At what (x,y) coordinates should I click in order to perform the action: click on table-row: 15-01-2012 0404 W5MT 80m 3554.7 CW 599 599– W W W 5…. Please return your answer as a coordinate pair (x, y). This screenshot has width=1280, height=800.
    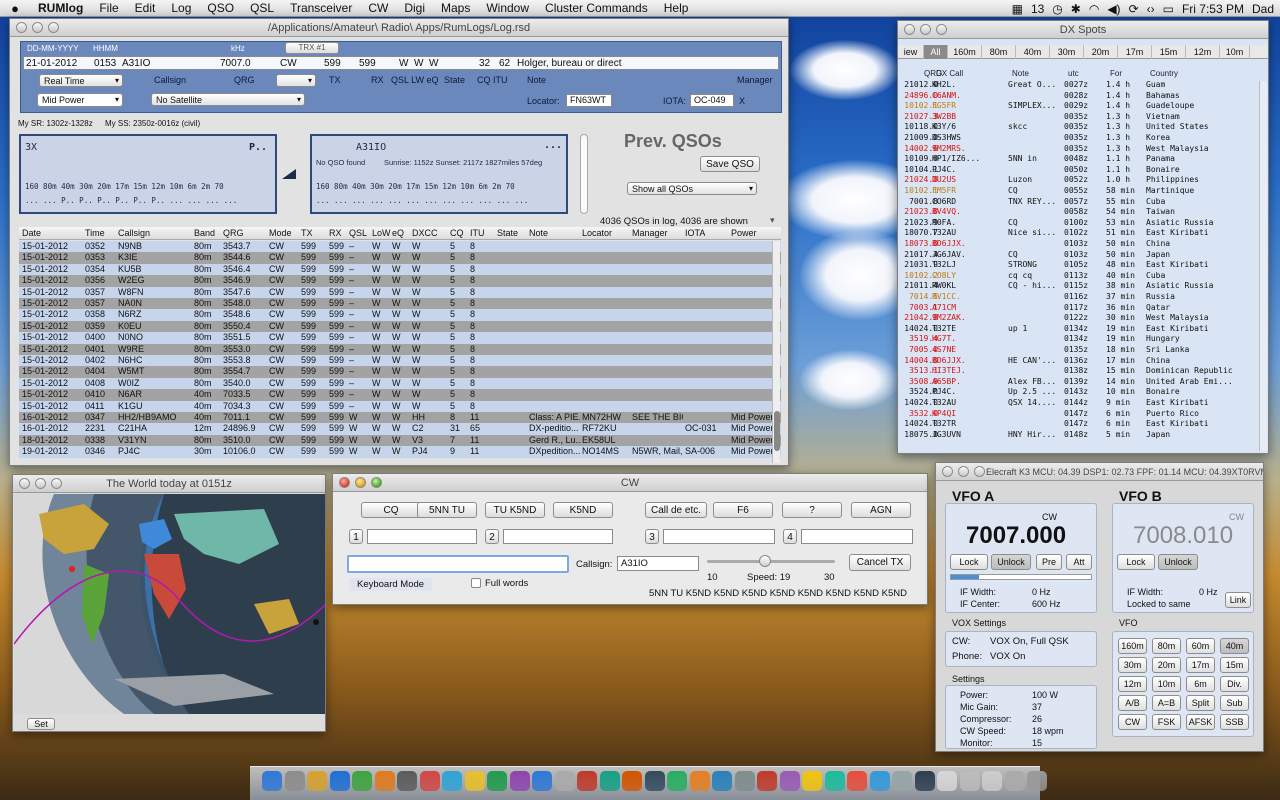
    Looking at the image, I should click on (400, 372).